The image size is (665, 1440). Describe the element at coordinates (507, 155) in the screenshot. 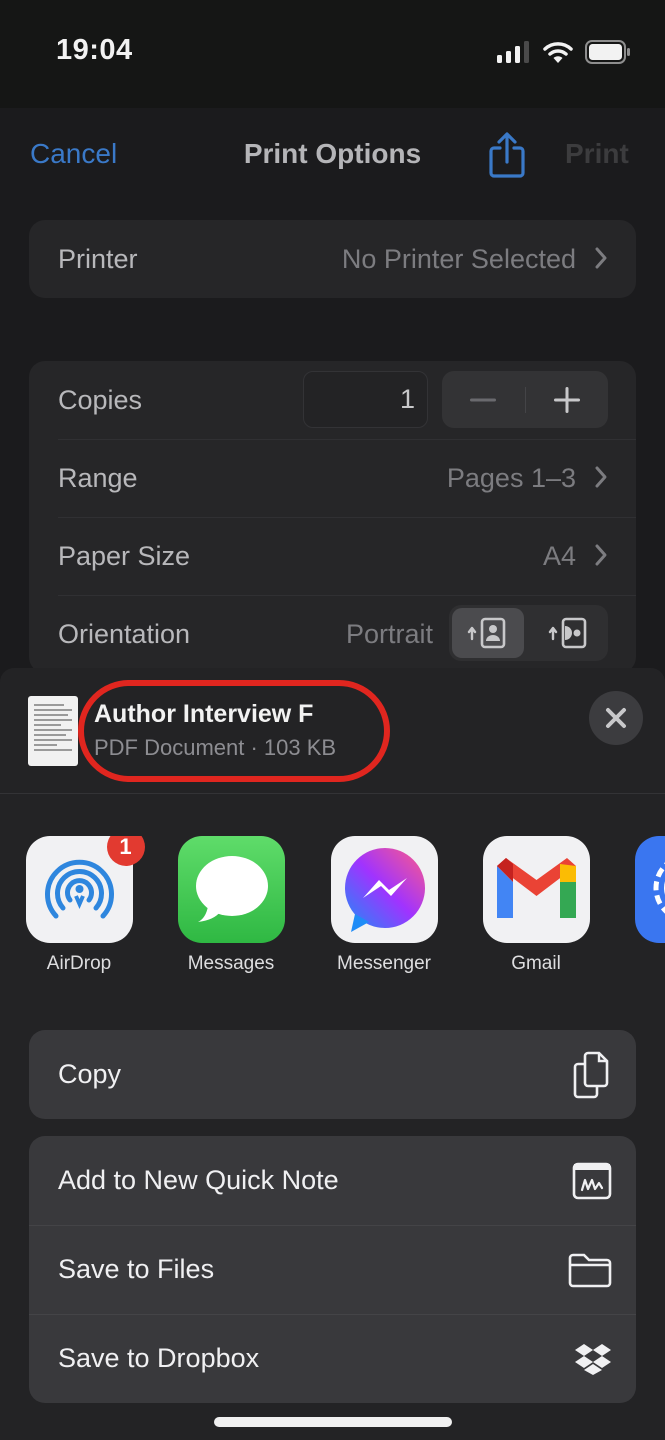

I see `share-icon` at that location.